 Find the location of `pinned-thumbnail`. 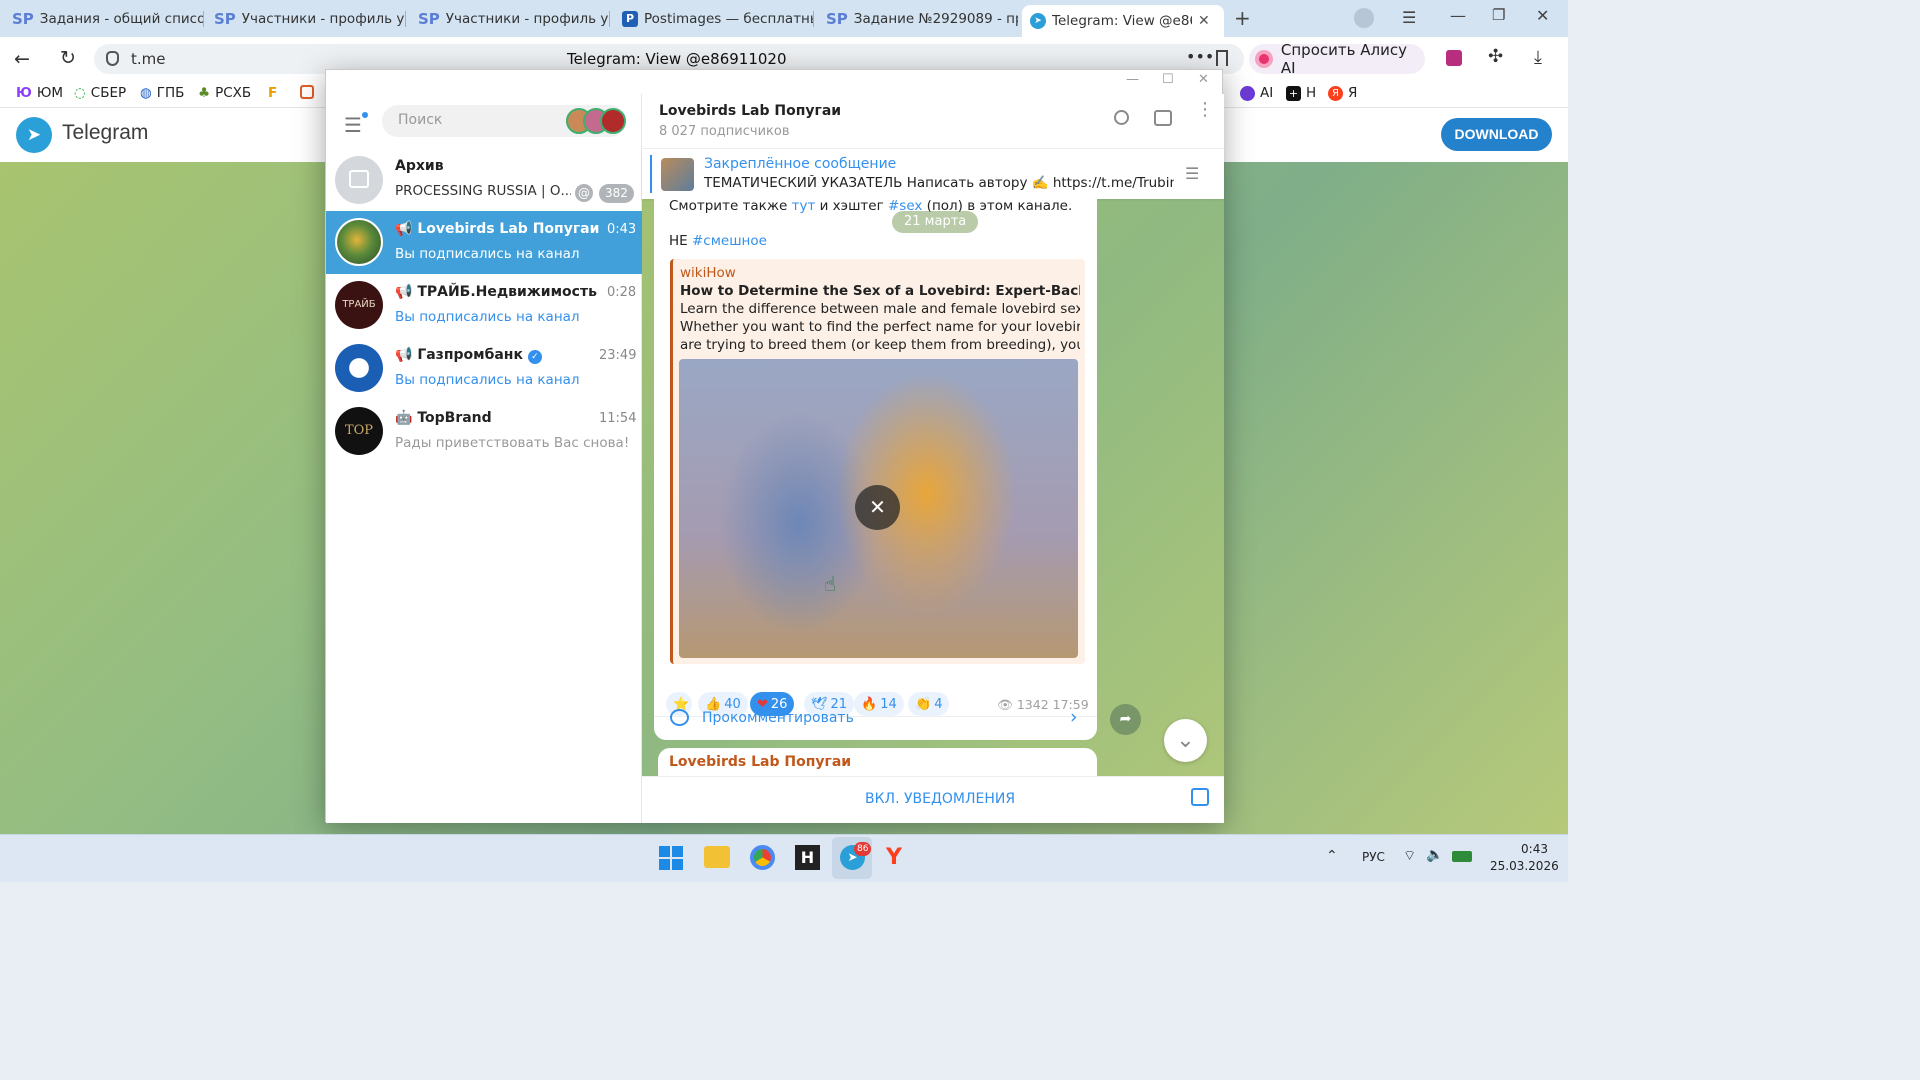

pinned-thumbnail is located at coordinates (677, 174).